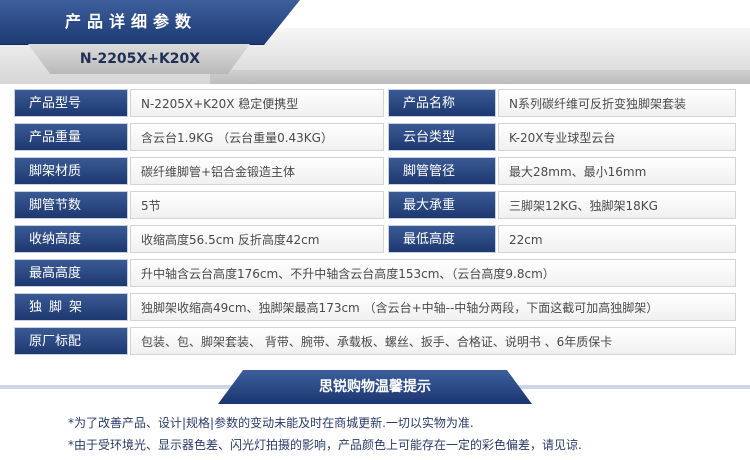 The height and width of the screenshot is (460, 750). I want to click on spec-value: 5节, so click(257, 205).